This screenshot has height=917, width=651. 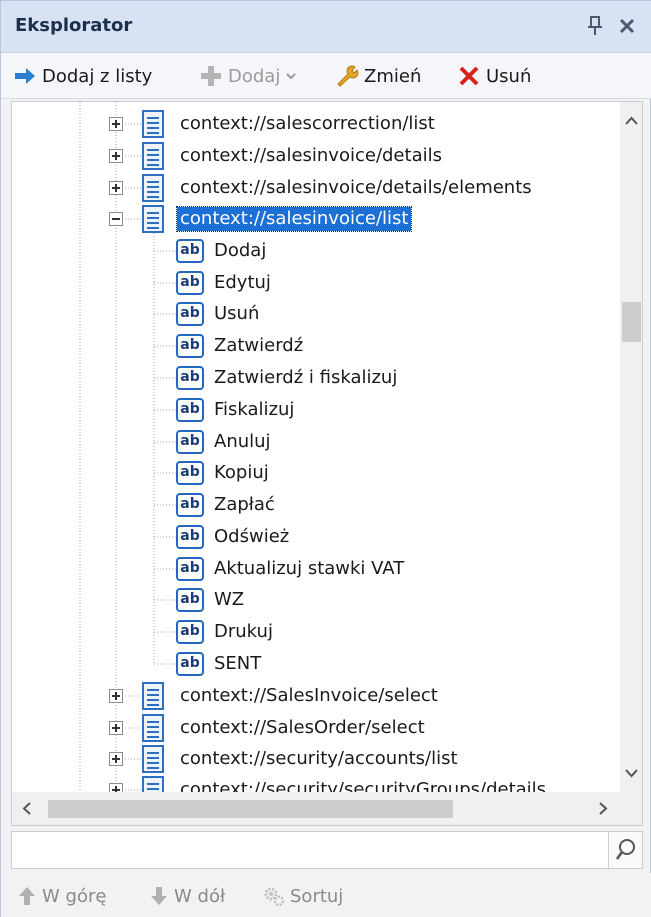 What do you see at coordinates (242, 442) in the screenshot?
I see `tree-child-label: Anuluj` at bounding box center [242, 442].